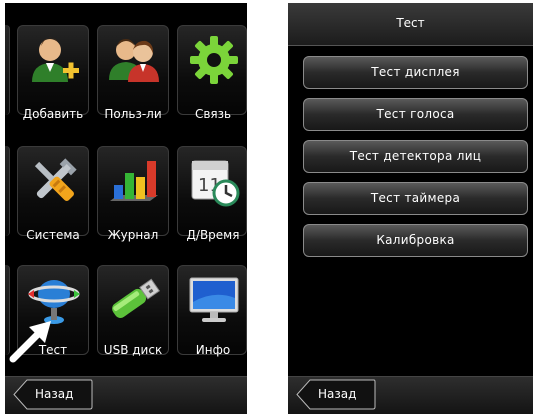  I want to click on menu-tile-datetime: 11, so click(212, 191).